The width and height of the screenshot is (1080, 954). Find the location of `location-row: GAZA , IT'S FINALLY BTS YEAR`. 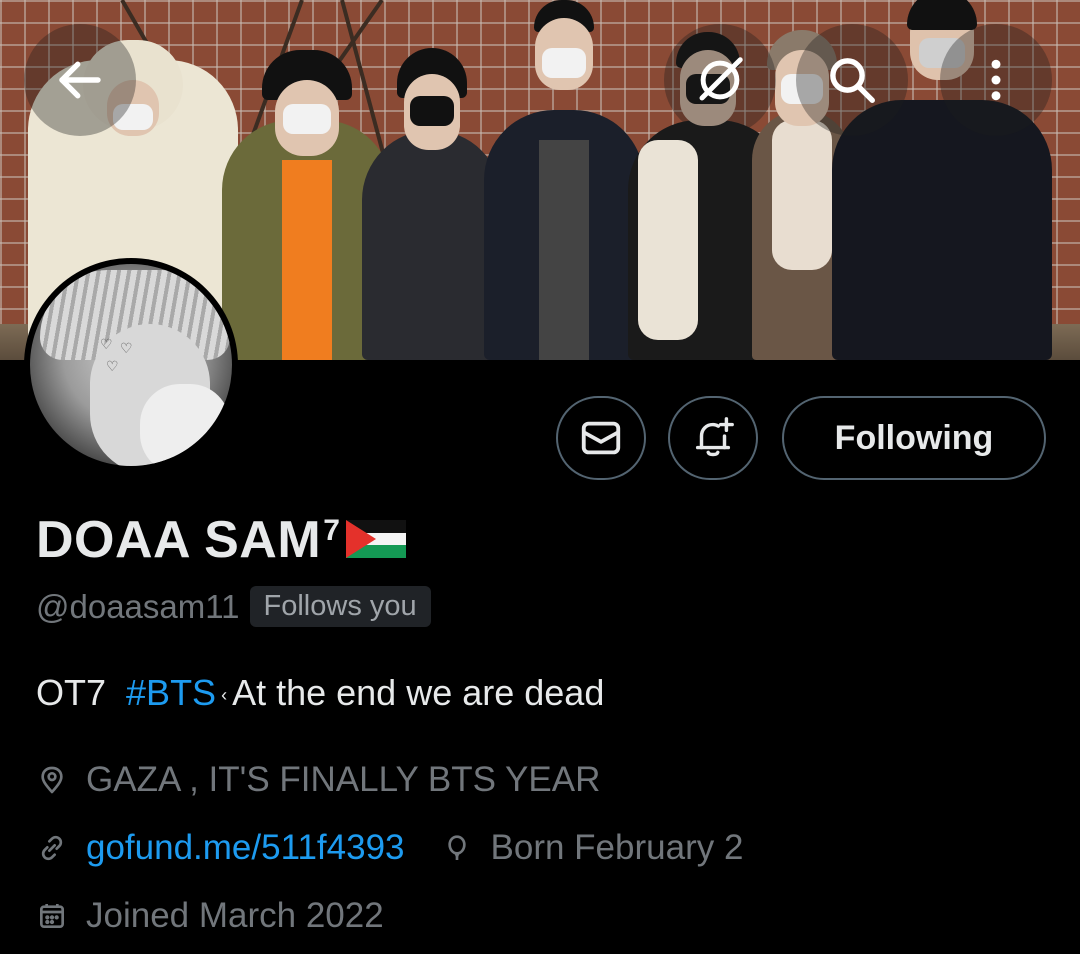

location-row: GAZA , IT'S FINALLY BTS YEAR is located at coordinates (318, 780).